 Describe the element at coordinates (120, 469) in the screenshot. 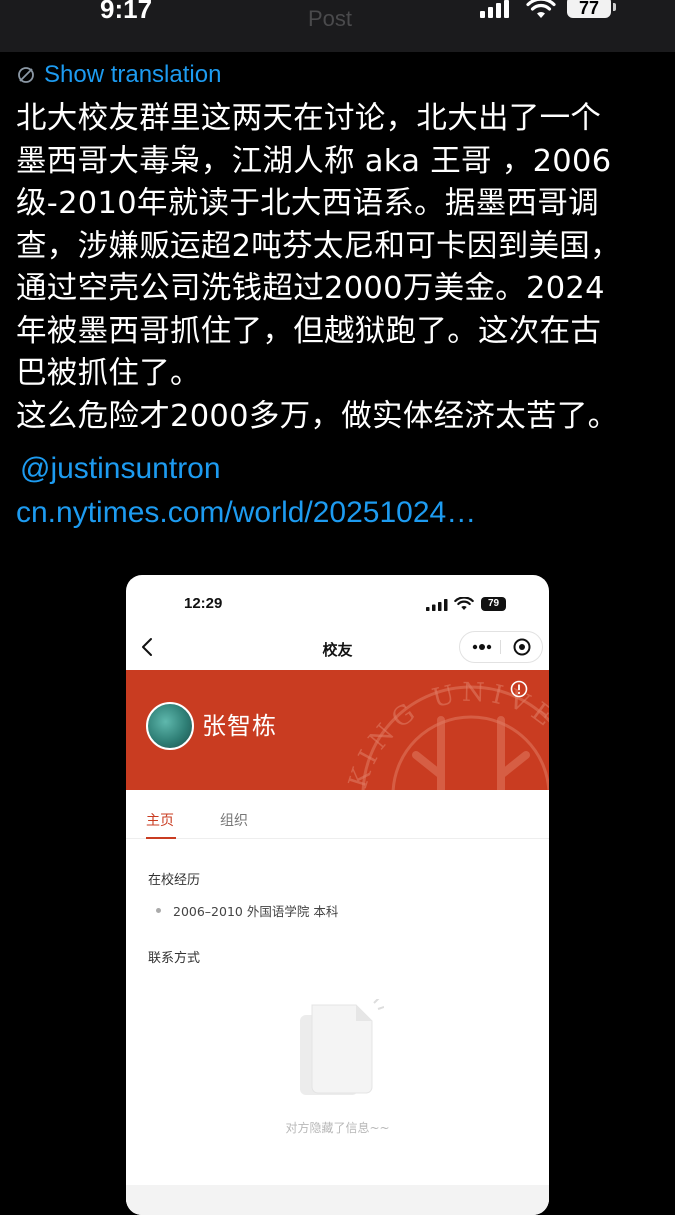

I see `mention-link: @justinsuntron` at that location.